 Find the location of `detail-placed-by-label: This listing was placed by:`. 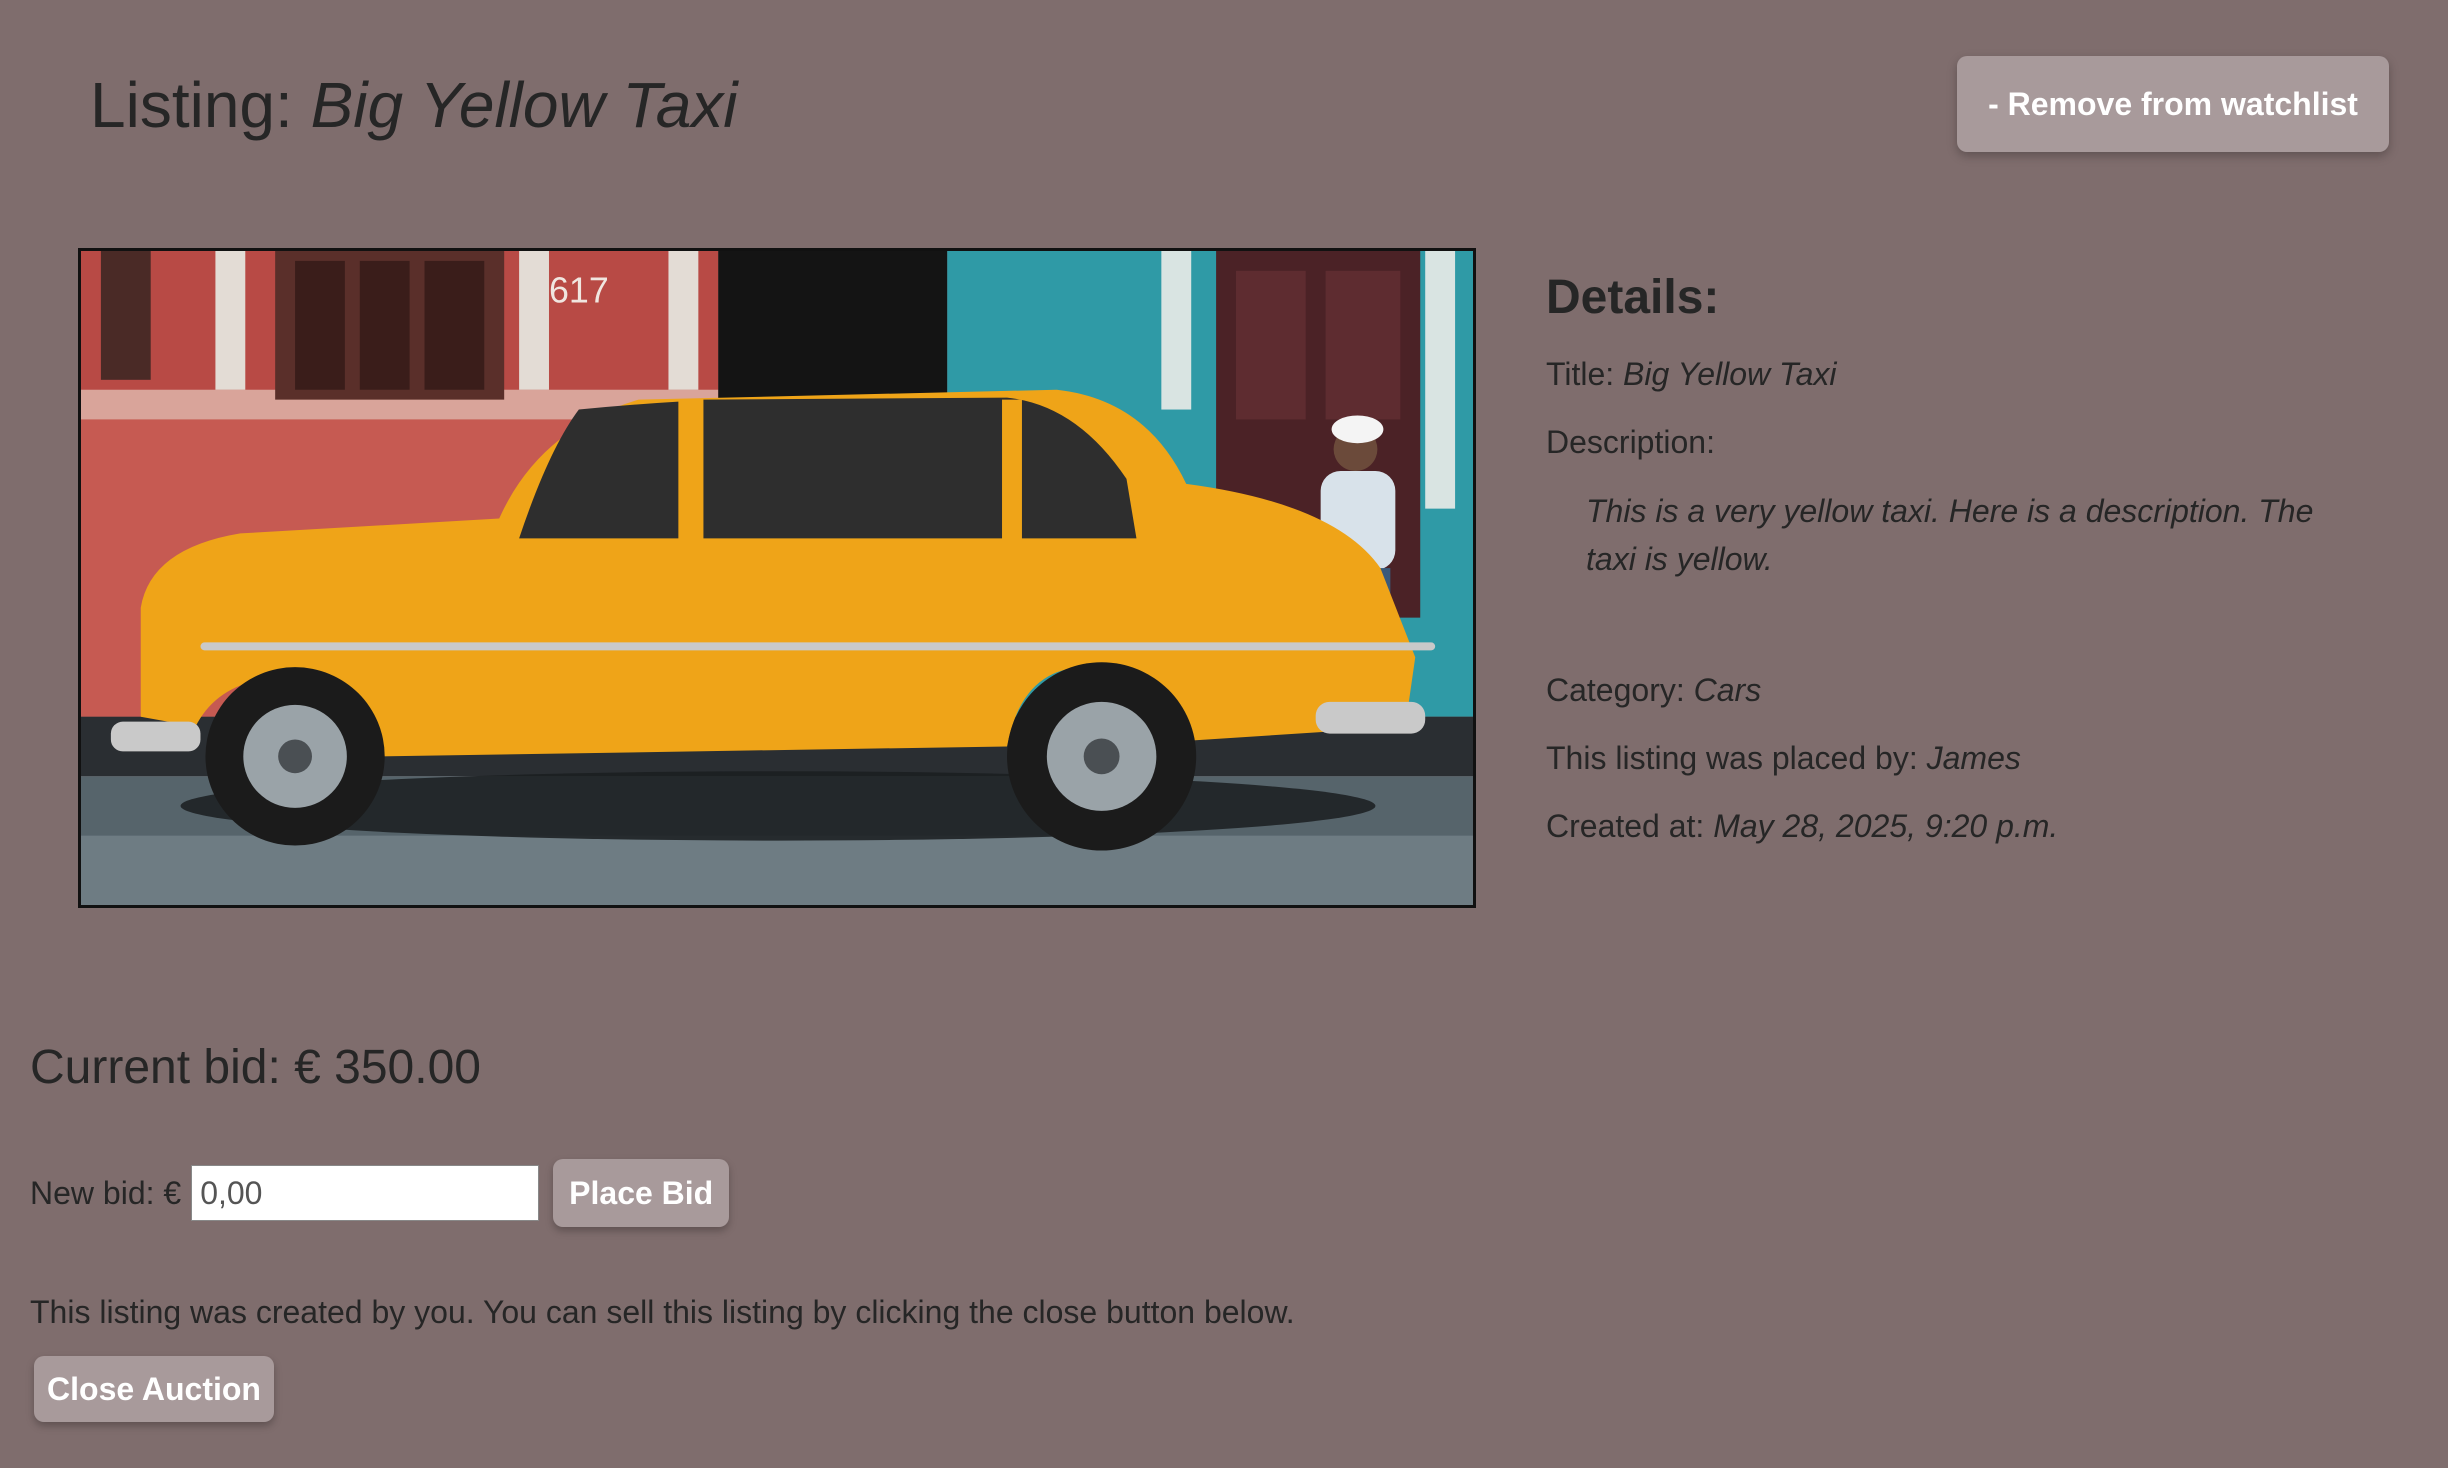

detail-placed-by-label: This listing was placed by: is located at coordinates (1736, 758).